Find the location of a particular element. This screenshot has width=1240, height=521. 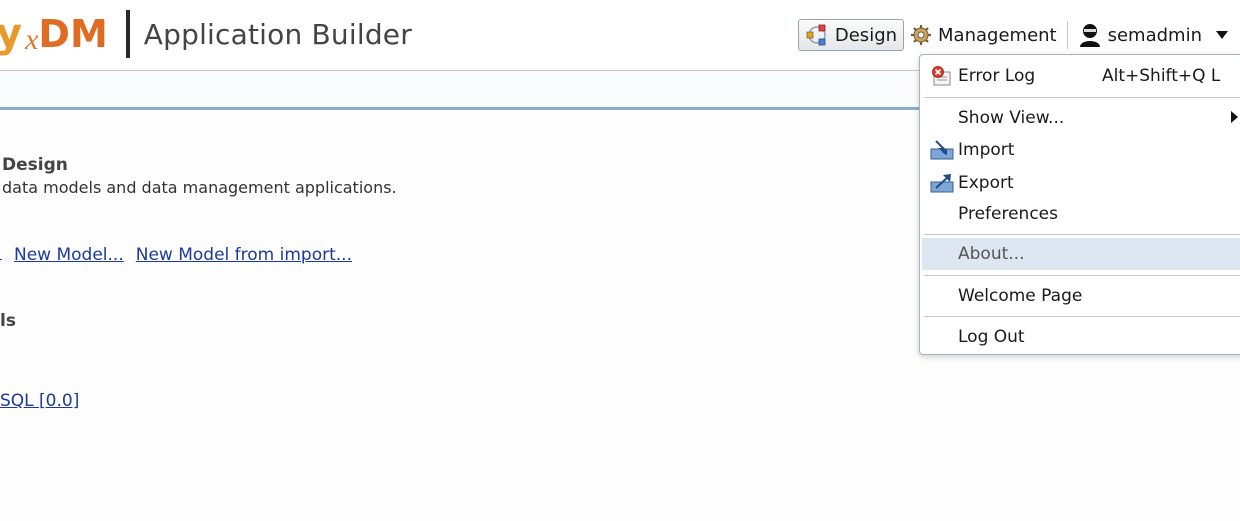

export-icon is located at coordinates (942, 183).